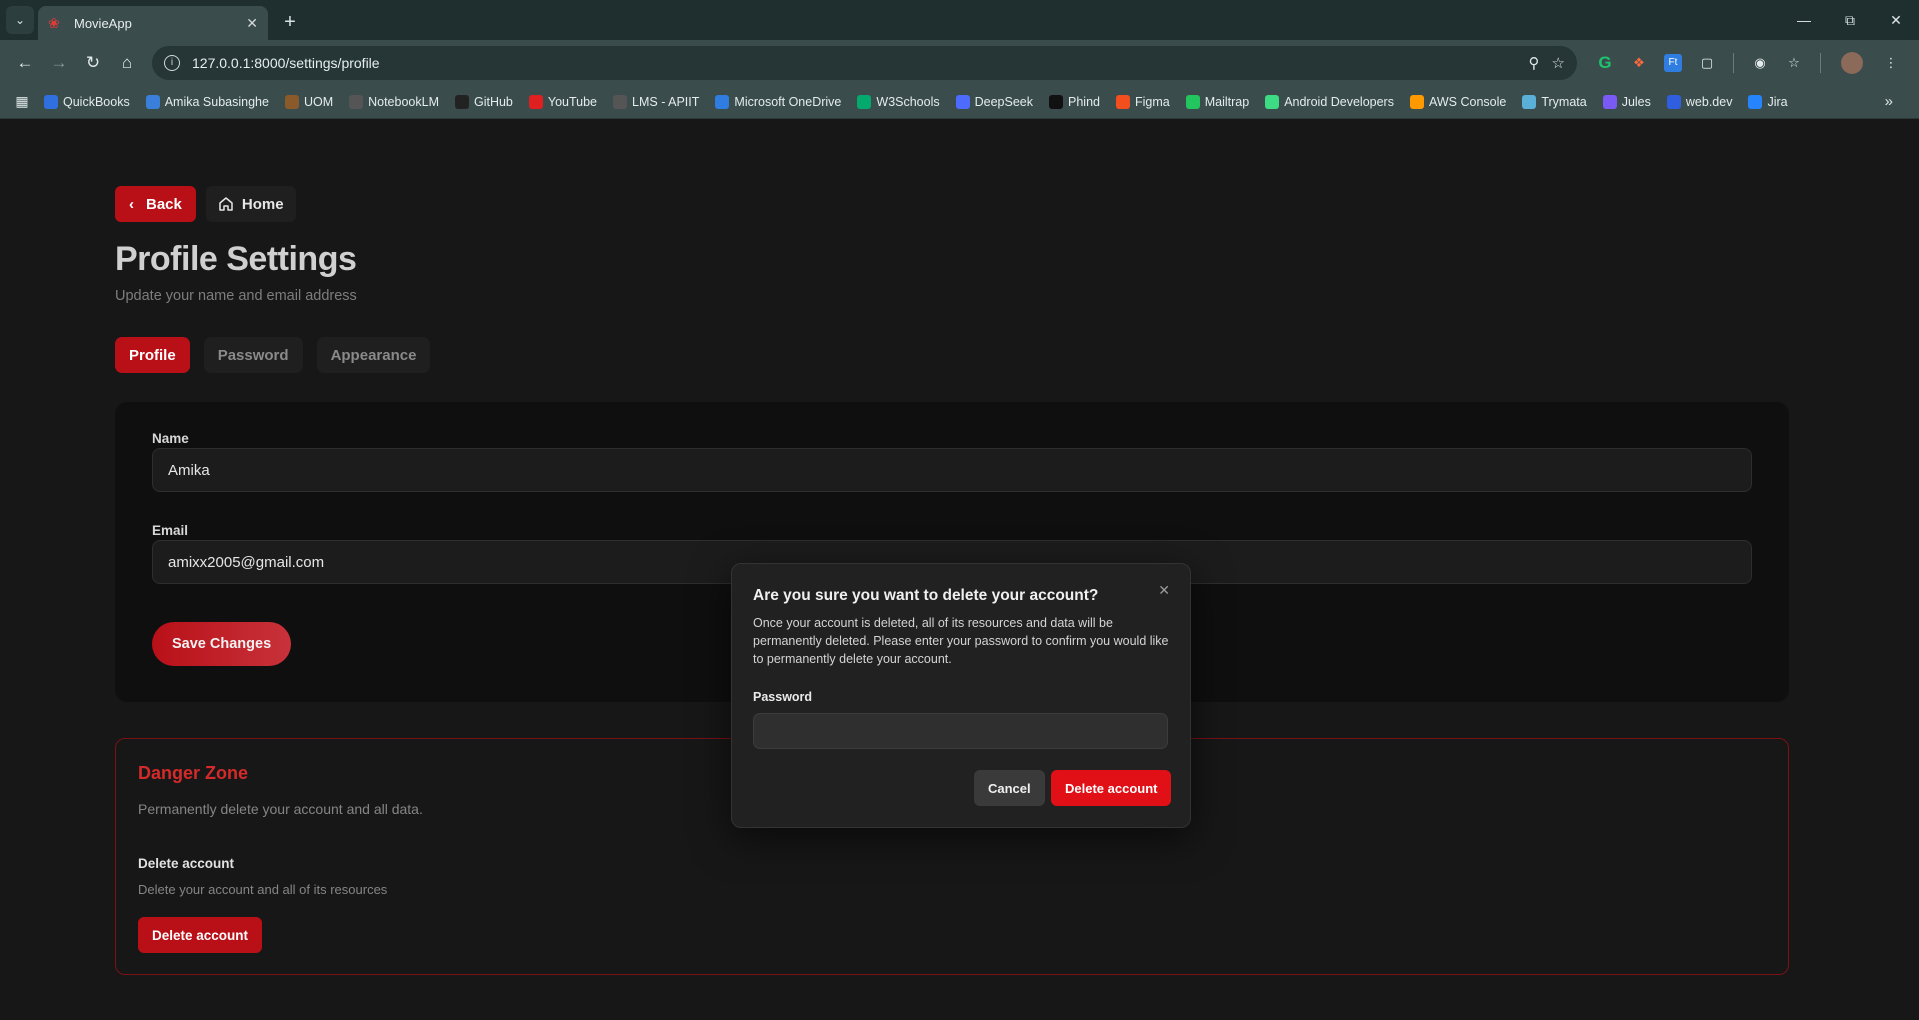  Describe the element at coordinates (152, 355) in the screenshot. I see `tab-profile: Profile` at that location.